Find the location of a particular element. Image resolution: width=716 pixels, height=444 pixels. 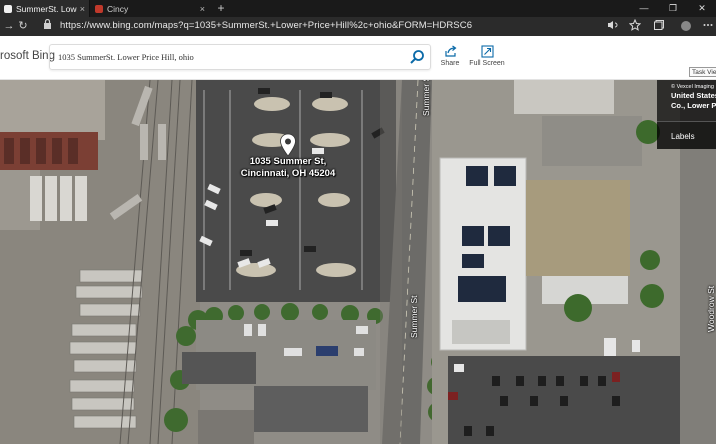

profile-avatar is located at coordinates (686, 26).